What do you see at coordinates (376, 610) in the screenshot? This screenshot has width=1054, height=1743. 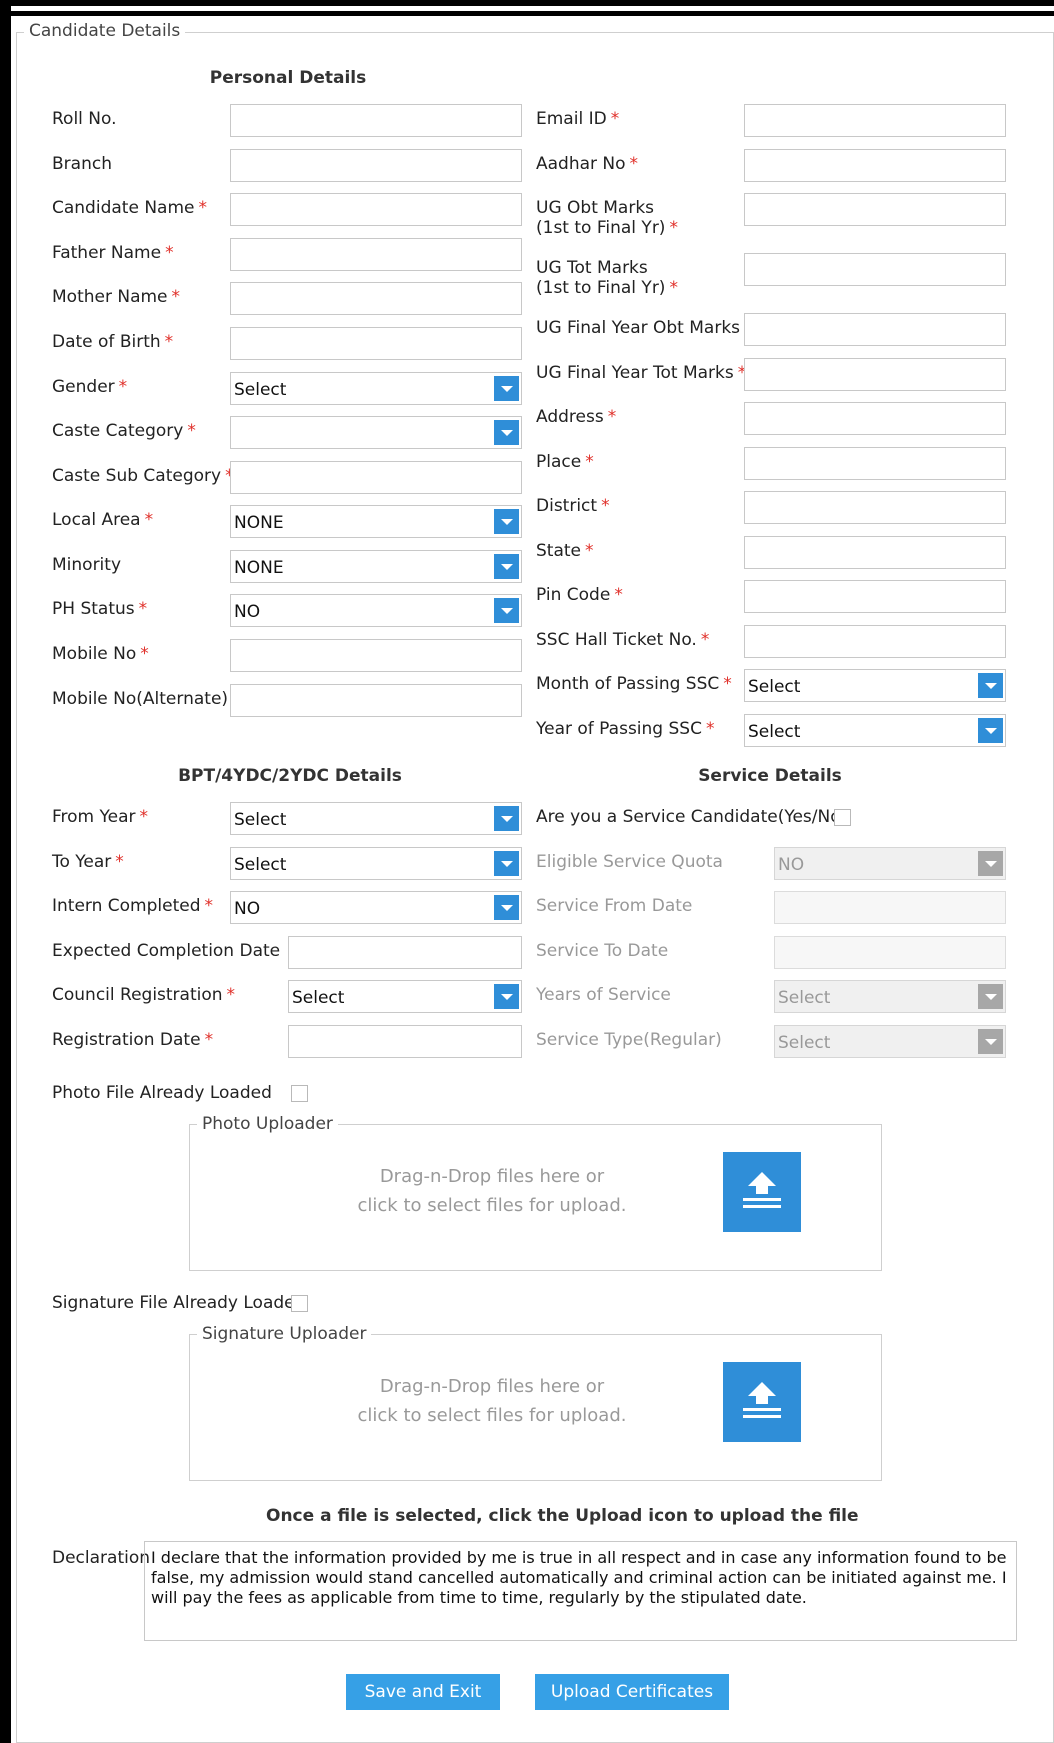 I see `ph-status-select: NO` at bounding box center [376, 610].